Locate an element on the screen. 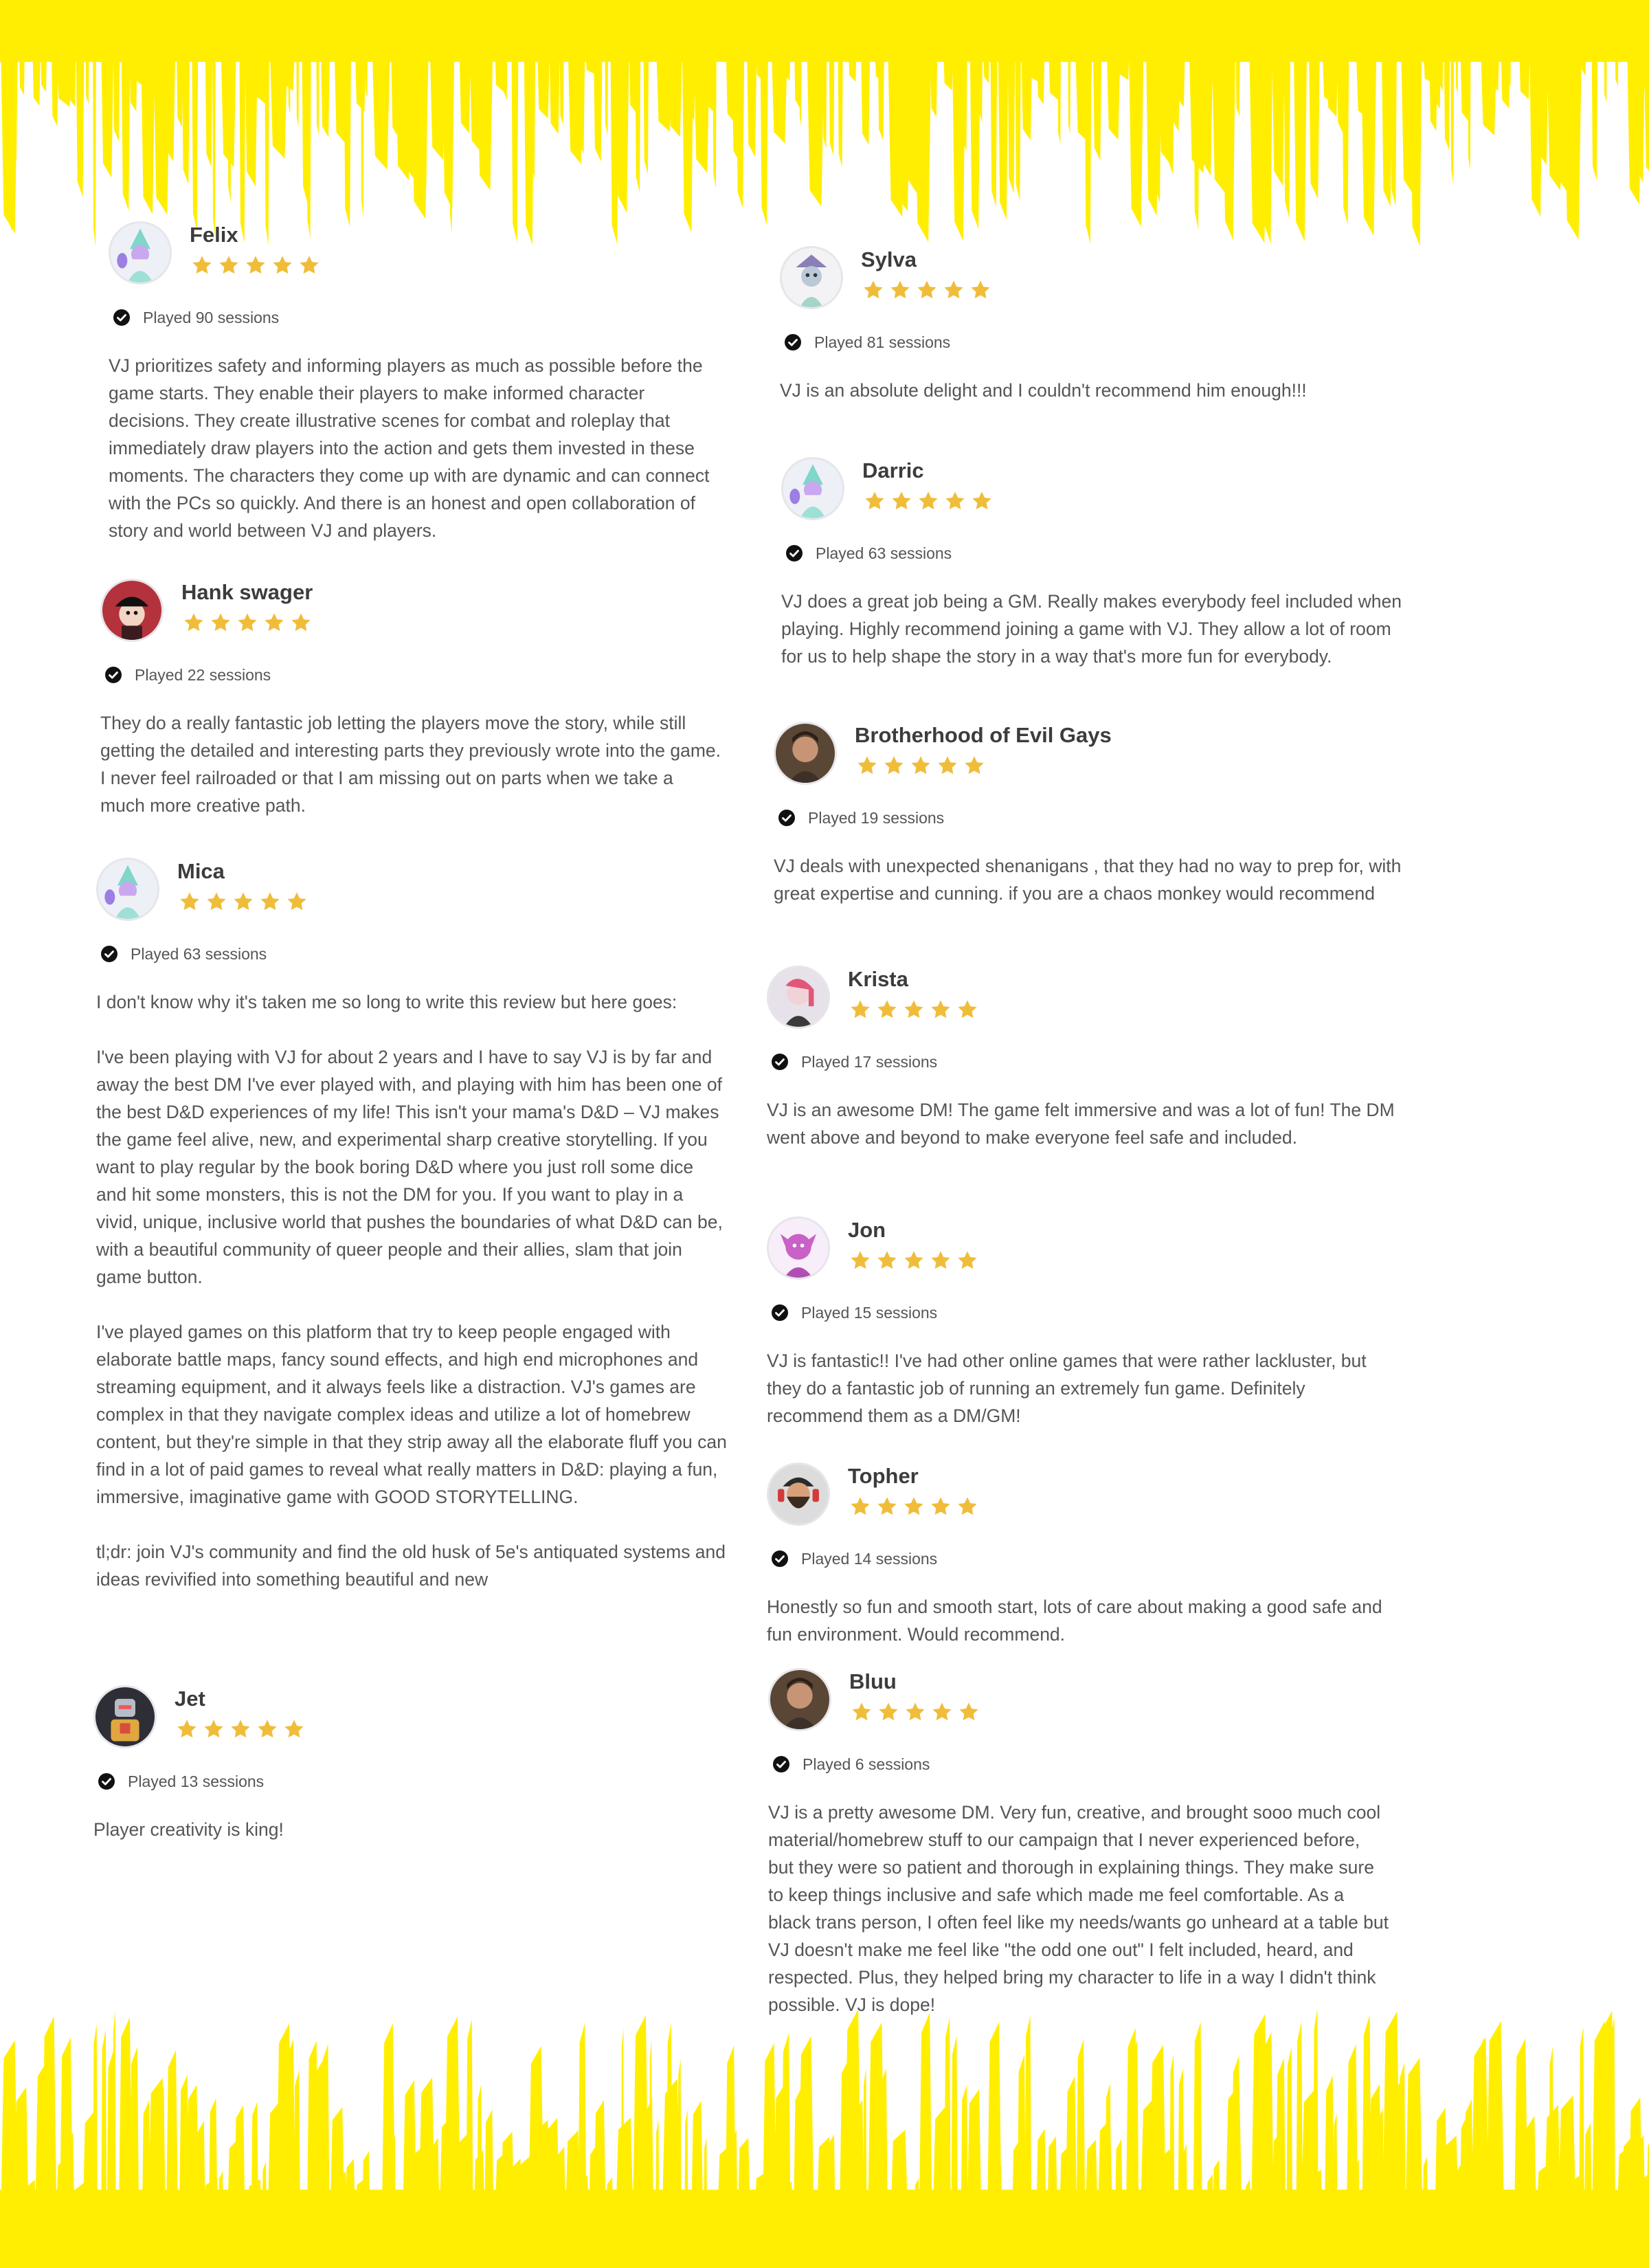 The width and height of the screenshot is (1649, 2268). bearded-avatar is located at coordinates (798, 1494).